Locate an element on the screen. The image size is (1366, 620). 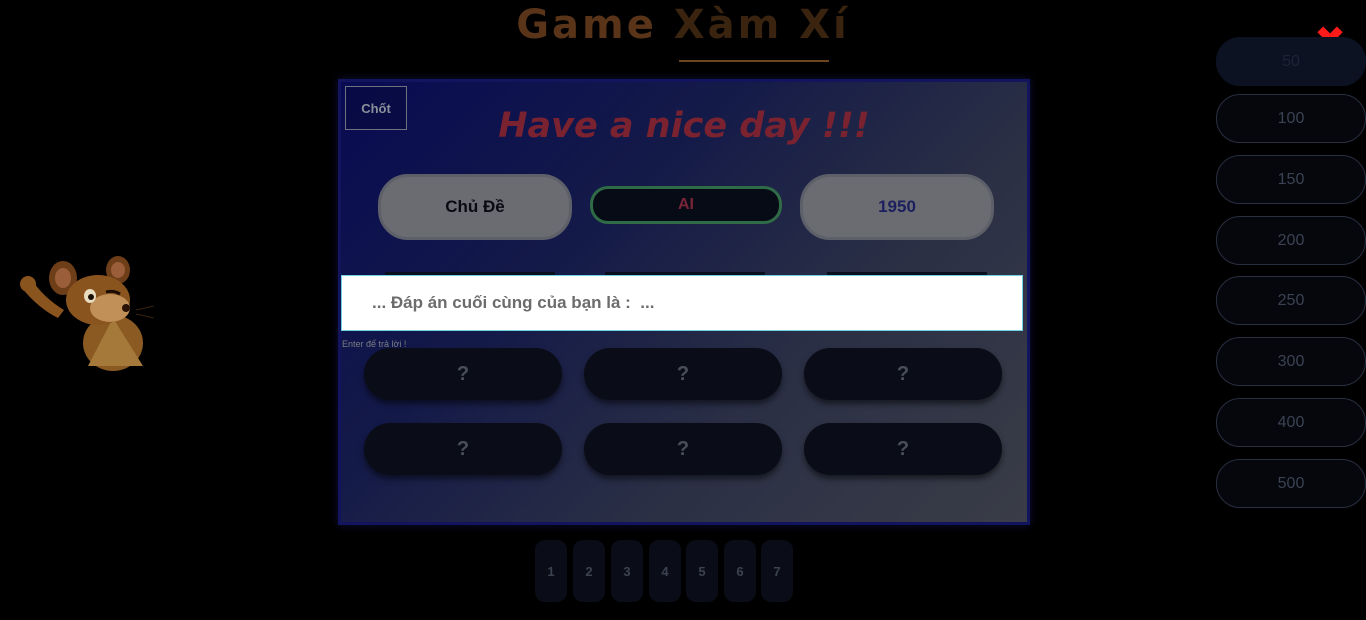
score-button-400: 400 is located at coordinates (1291, 422).